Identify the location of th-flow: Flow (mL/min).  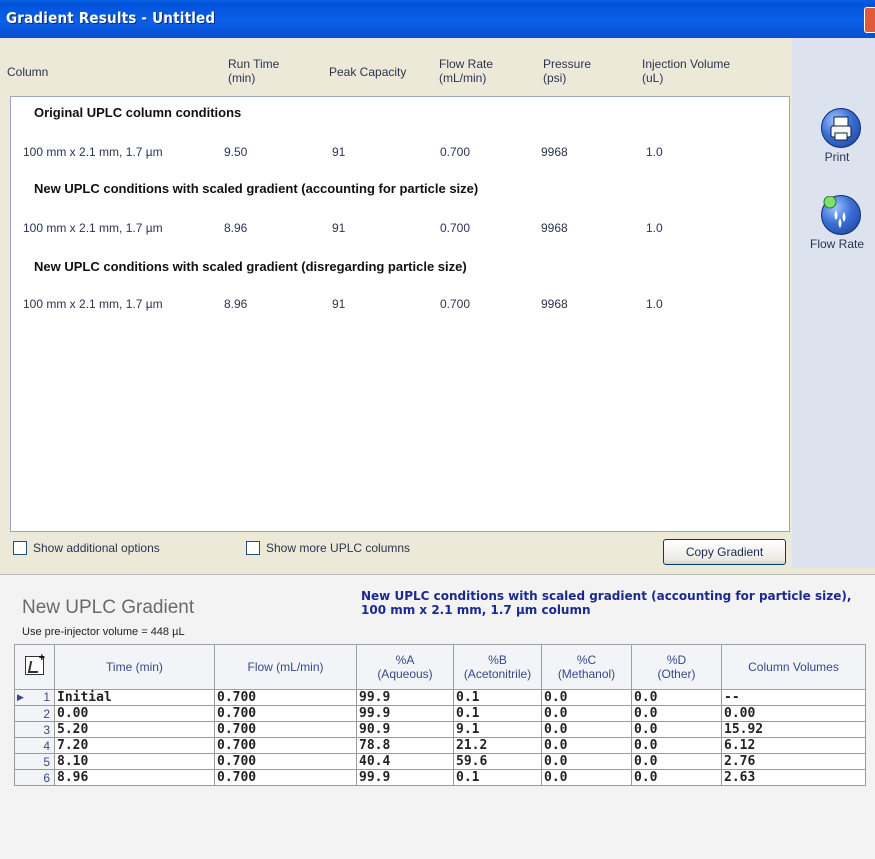
(285, 667).